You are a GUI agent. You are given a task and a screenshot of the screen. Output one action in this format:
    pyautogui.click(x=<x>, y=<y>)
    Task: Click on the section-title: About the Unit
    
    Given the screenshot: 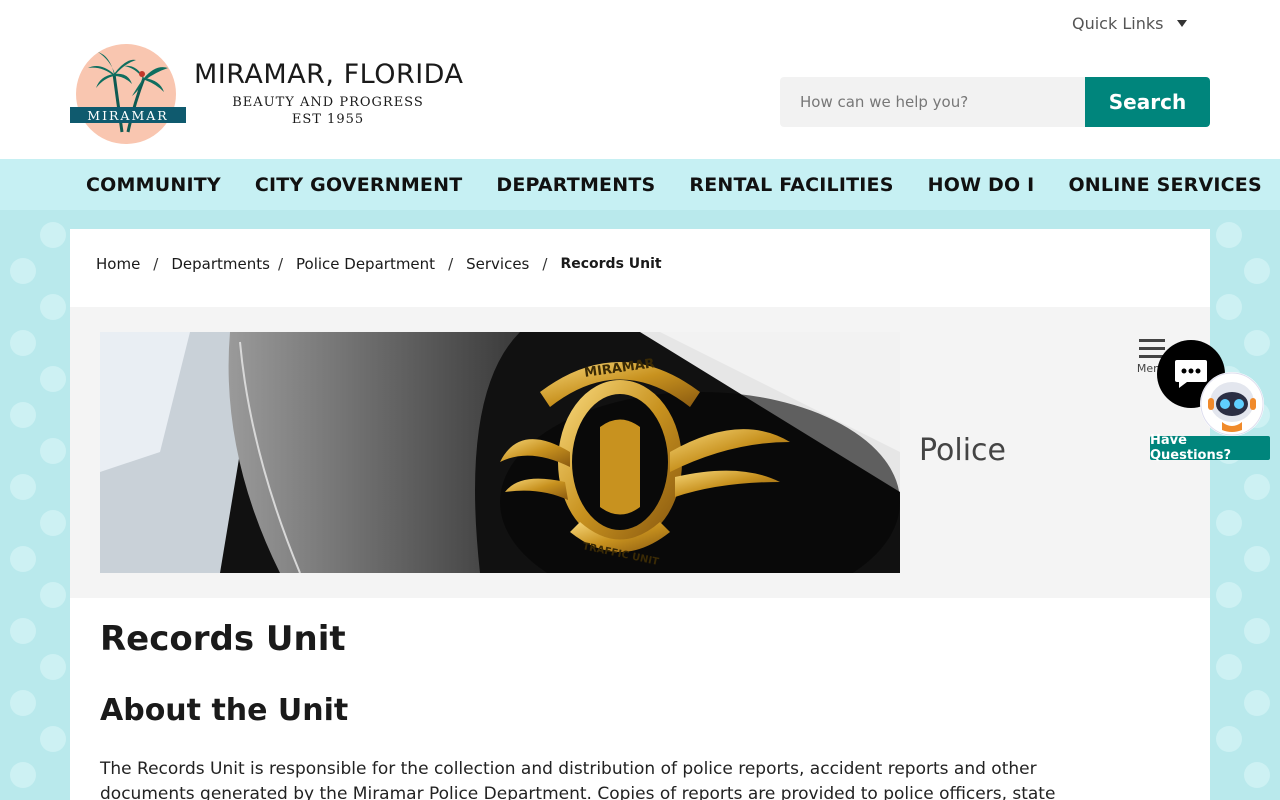 What is the action you would take?
    pyautogui.click(x=224, y=710)
    